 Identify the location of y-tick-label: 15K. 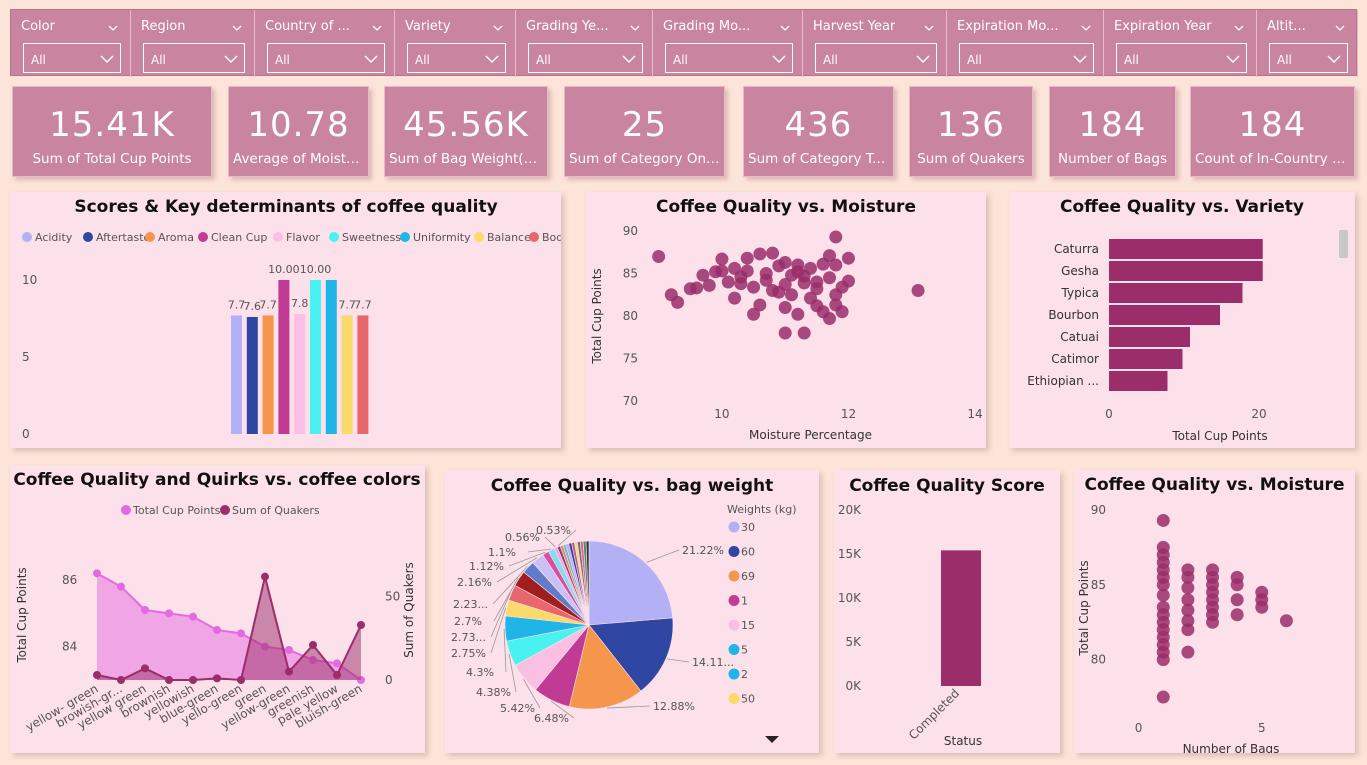
(850, 554).